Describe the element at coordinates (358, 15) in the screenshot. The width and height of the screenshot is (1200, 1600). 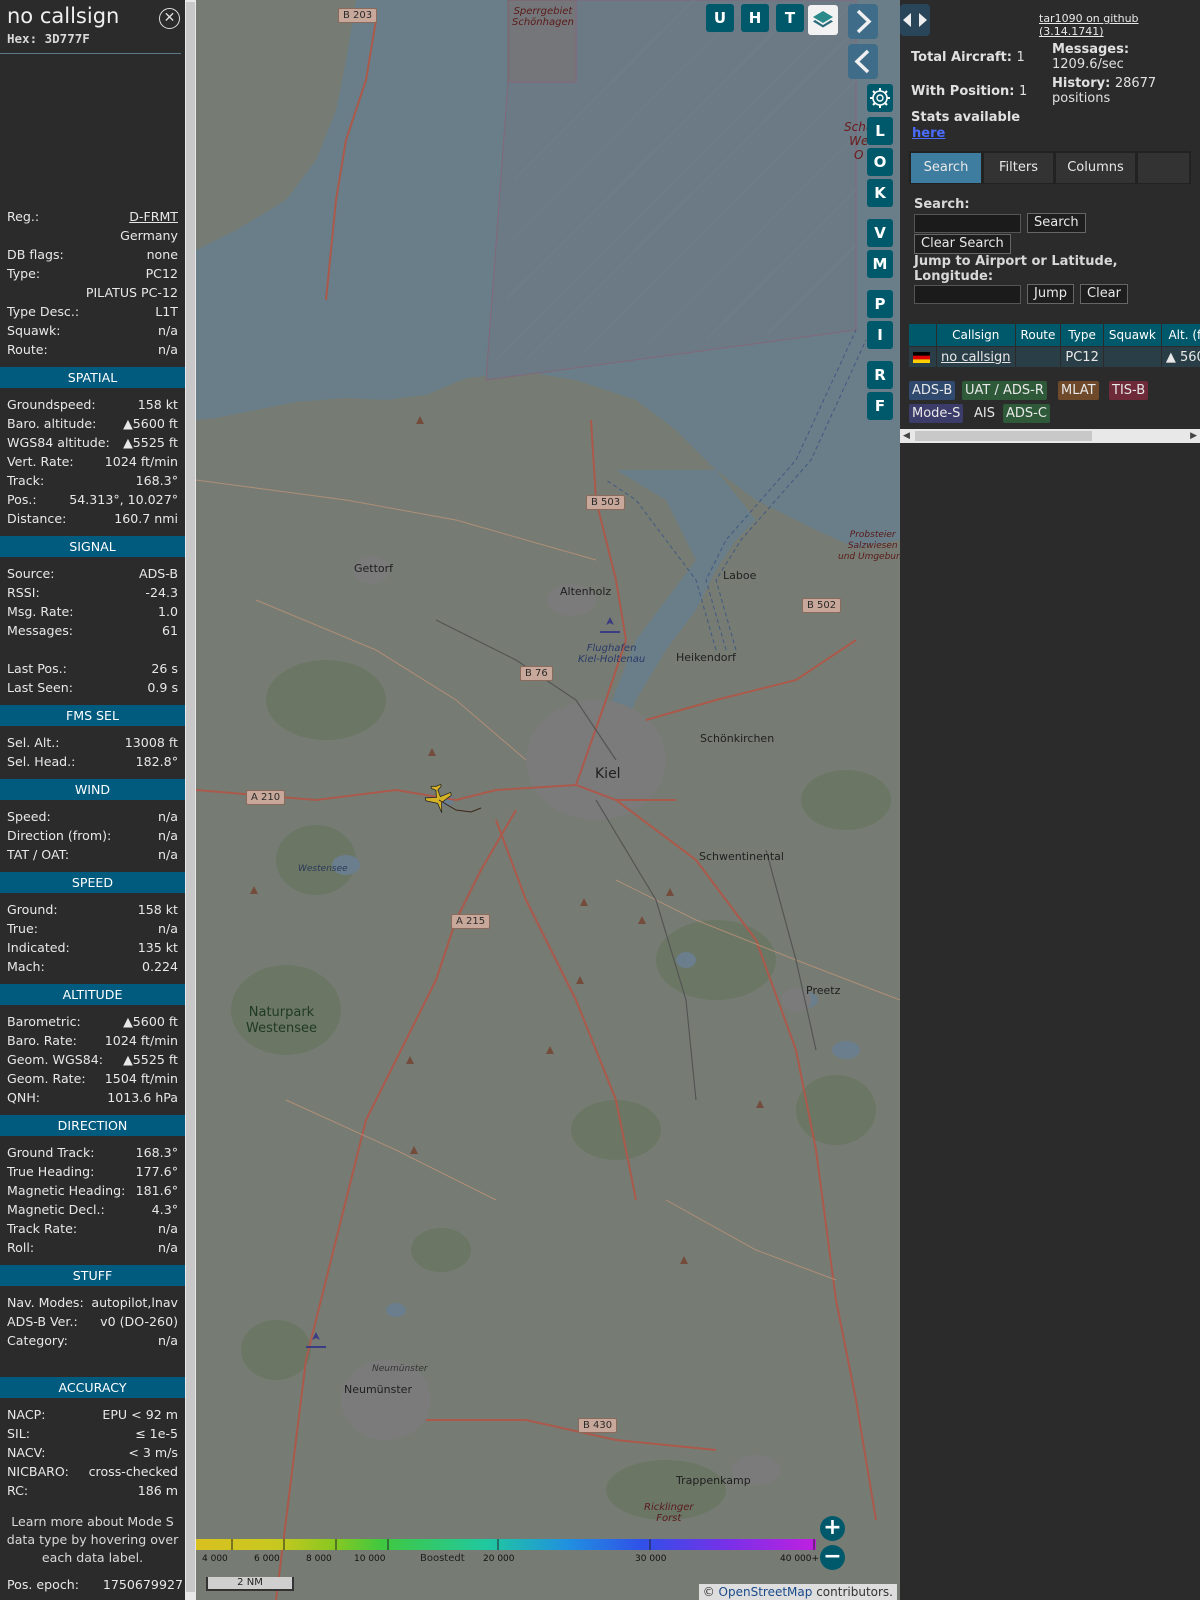
I see `road-shield: B 203` at that location.